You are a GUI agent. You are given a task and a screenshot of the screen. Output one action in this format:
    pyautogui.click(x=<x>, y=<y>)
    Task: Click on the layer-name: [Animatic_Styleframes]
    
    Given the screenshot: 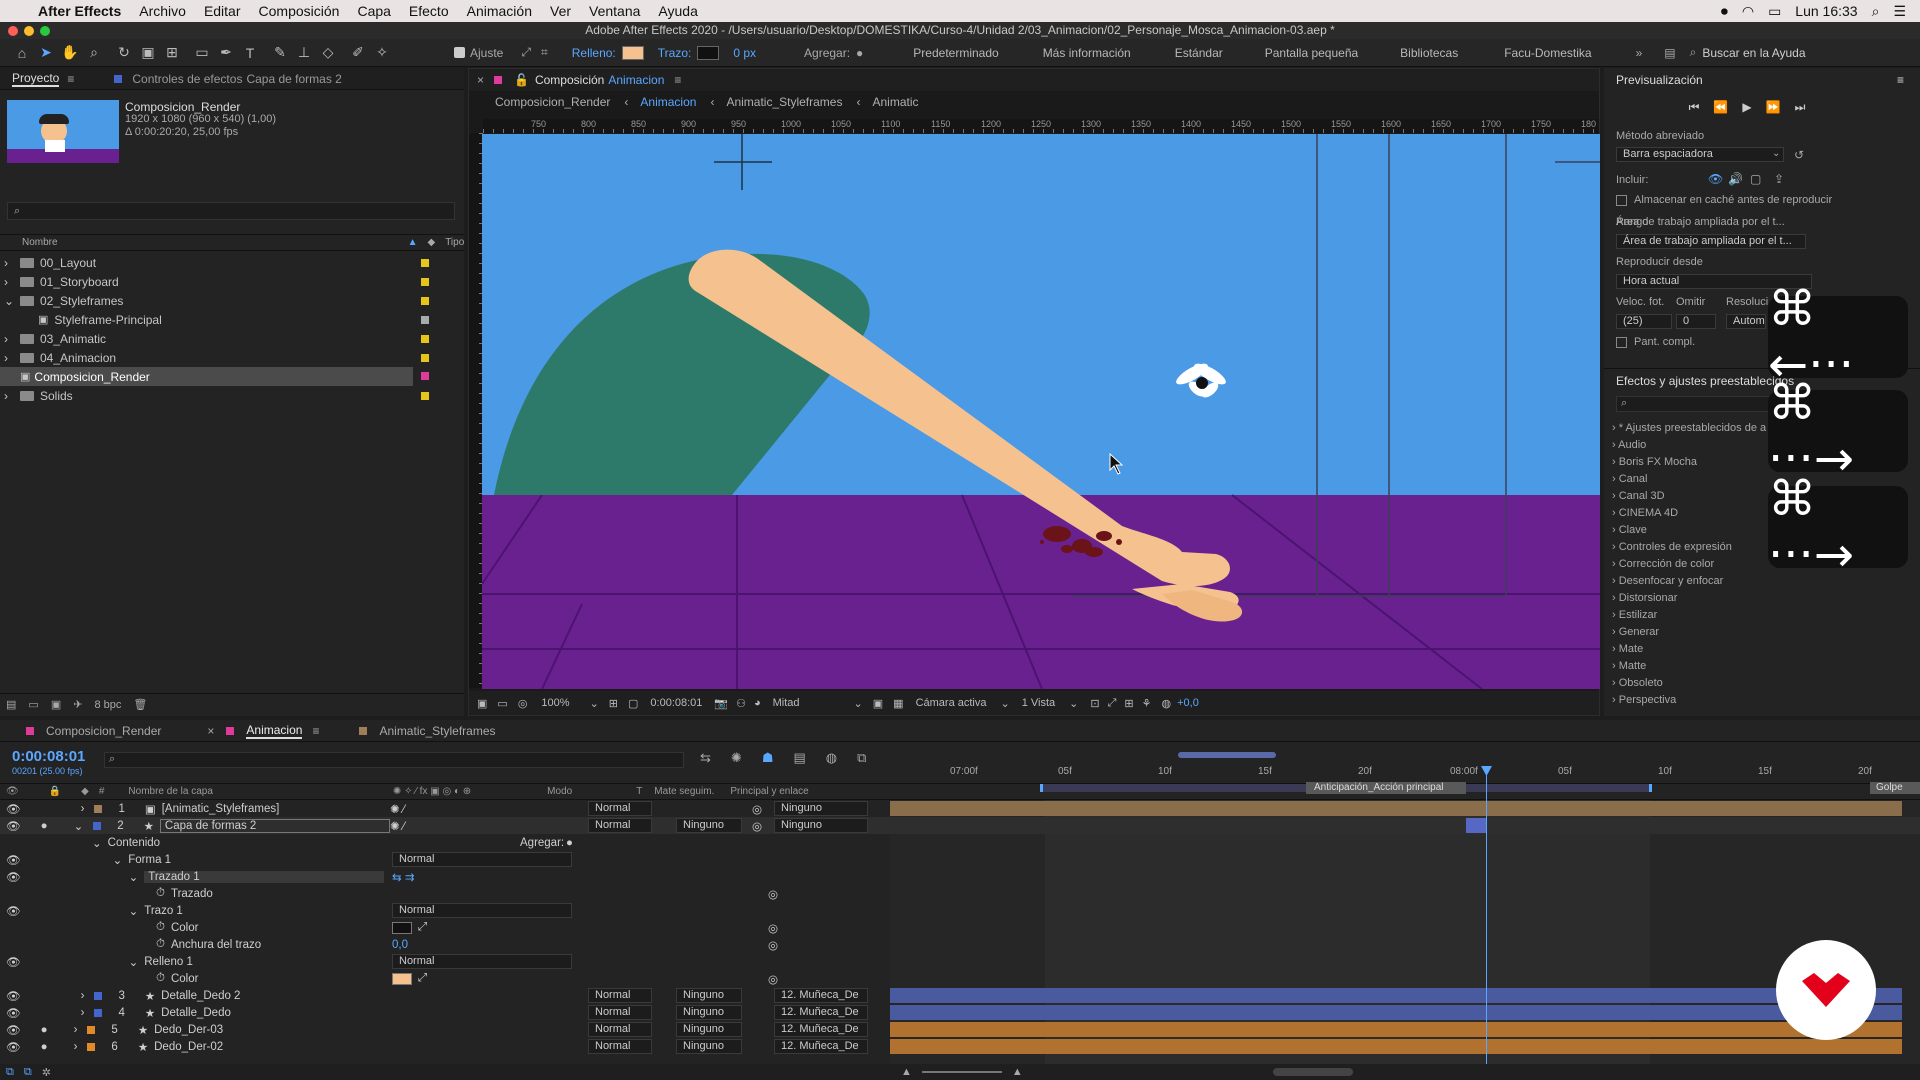 What is the action you would take?
    pyautogui.click(x=221, y=809)
    